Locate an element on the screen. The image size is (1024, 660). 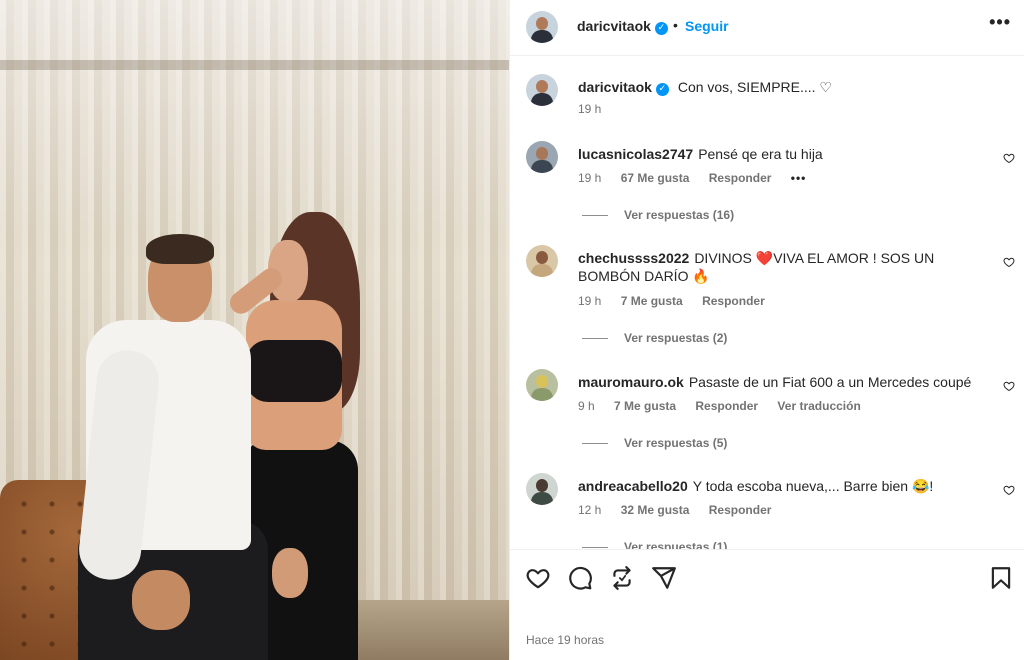
view-replies-label: Ver respuestas (2) is located at coordinates (675, 338).